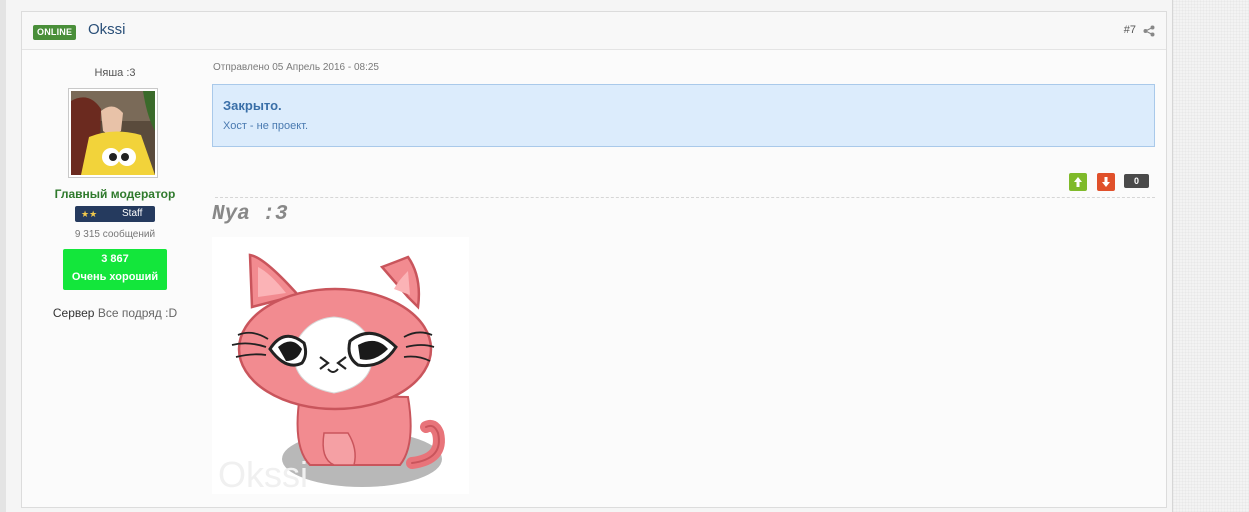  I want to click on online-badge: ONLINE, so click(55, 32).